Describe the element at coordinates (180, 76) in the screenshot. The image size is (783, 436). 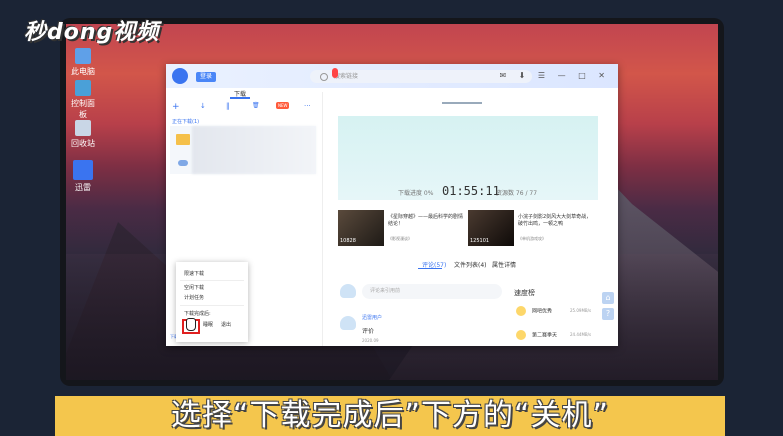
I see `xunlei-logo-icon` at that location.